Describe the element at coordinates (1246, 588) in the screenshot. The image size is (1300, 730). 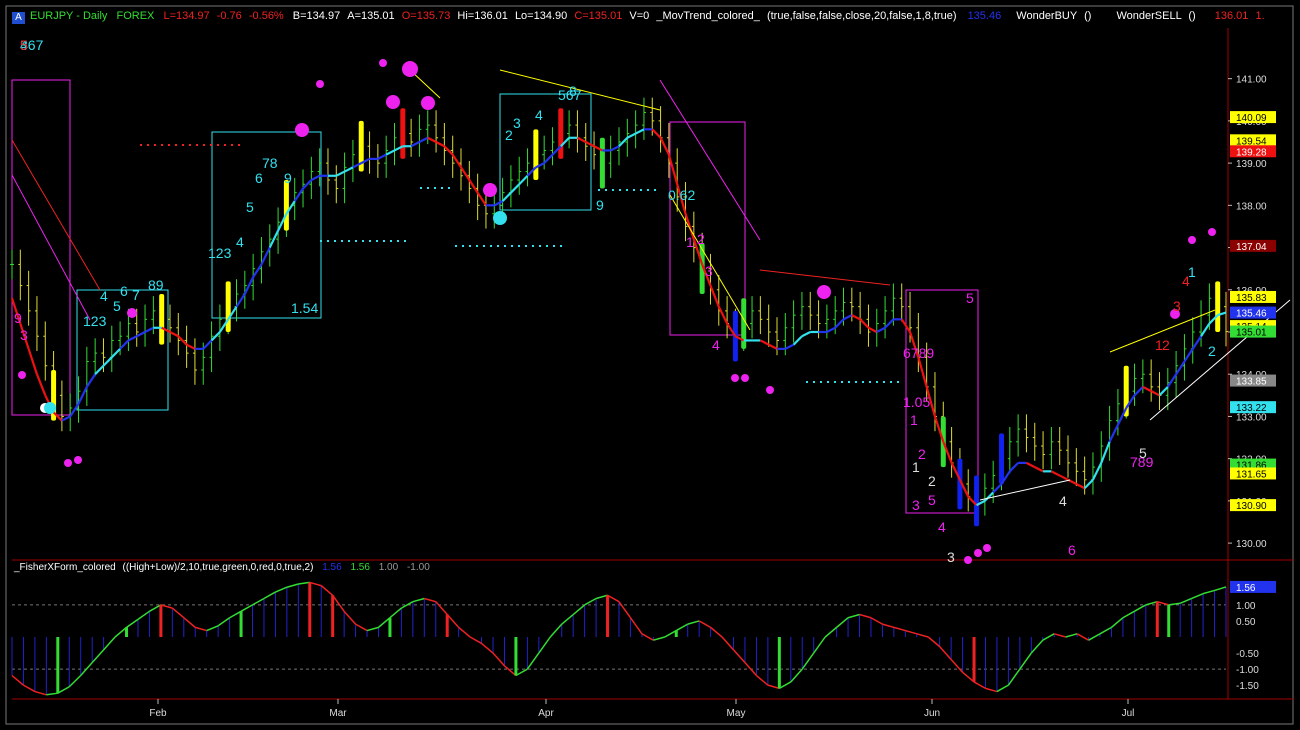
I see `fisher-value-tag: 1.56` at that location.